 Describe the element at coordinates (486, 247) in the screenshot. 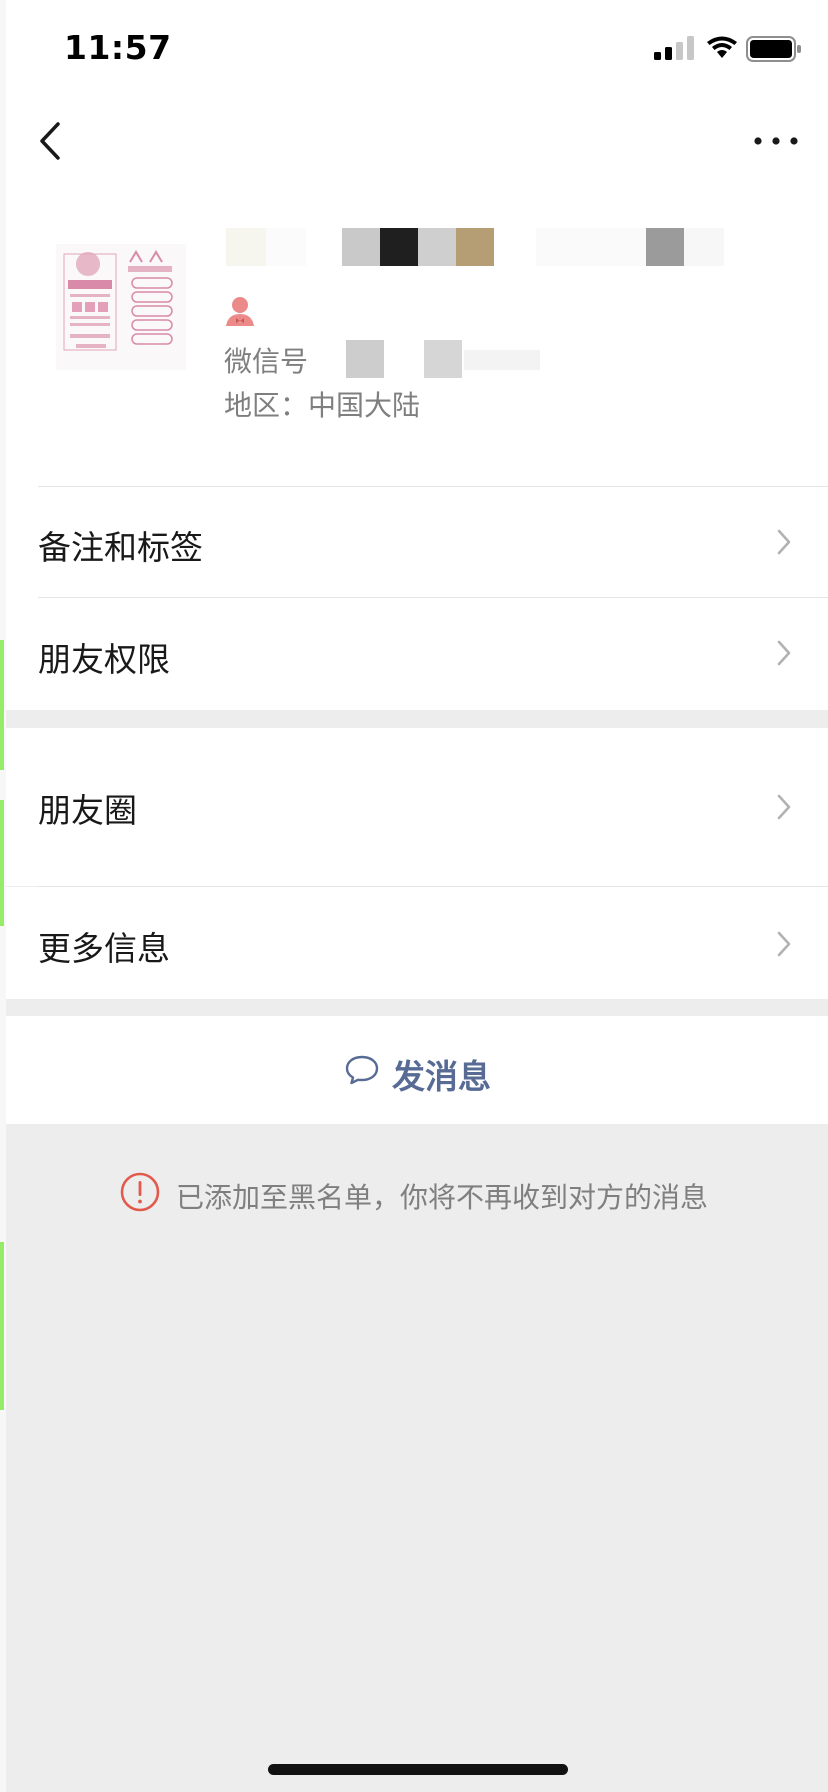

I see `nickname-redacted` at that location.